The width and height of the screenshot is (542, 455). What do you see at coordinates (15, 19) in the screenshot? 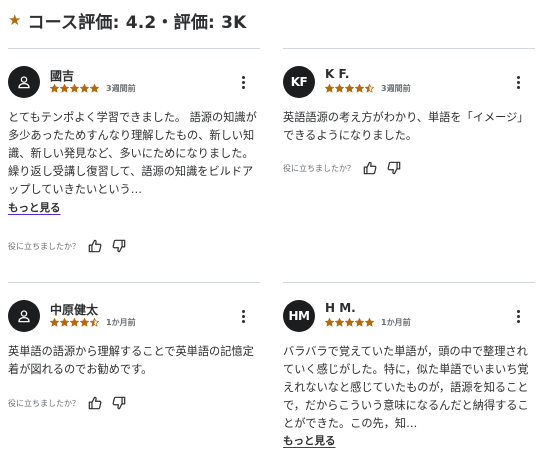
I see `star-icon: ★` at bounding box center [15, 19].